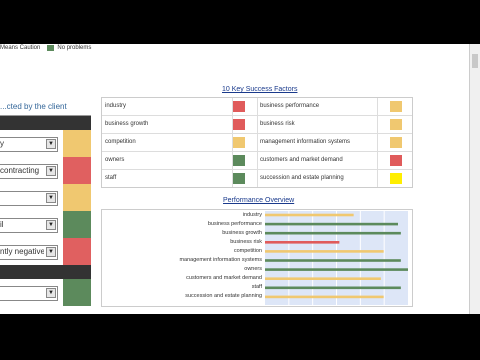  What do you see at coordinates (257, 161) in the screenshot?
I see `ksf-row: owners customers and market demand` at bounding box center [257, 161].